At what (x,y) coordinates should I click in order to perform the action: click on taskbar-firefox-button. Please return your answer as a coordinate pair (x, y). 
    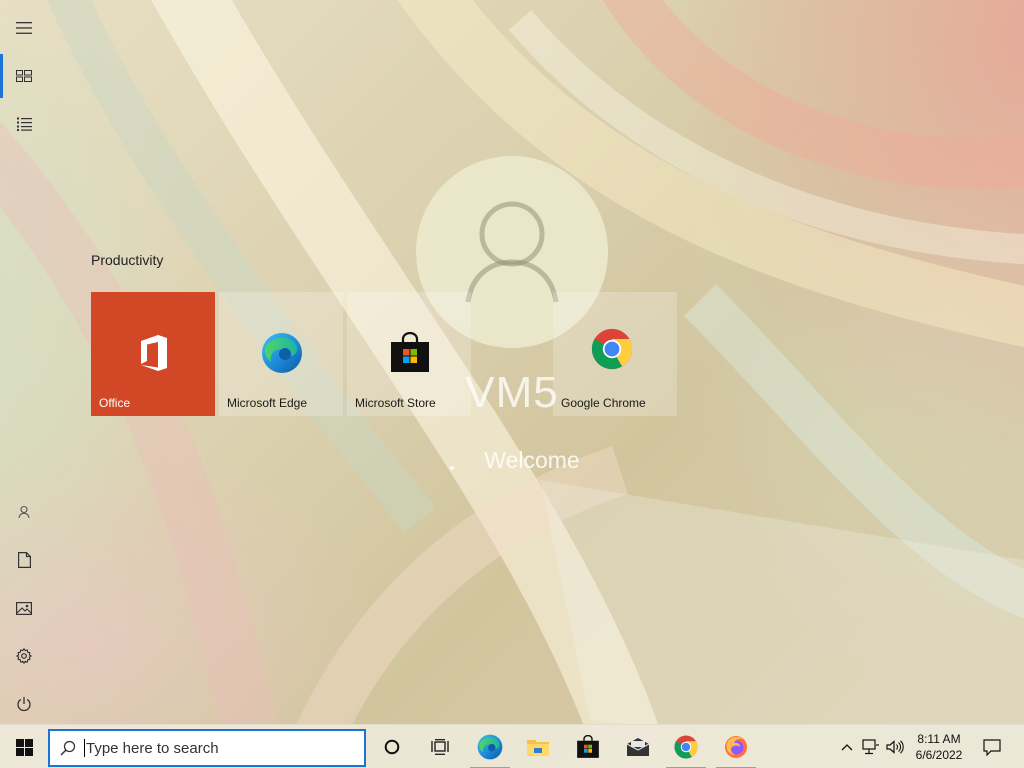
    Looking at the image, I should click on (736, 746).